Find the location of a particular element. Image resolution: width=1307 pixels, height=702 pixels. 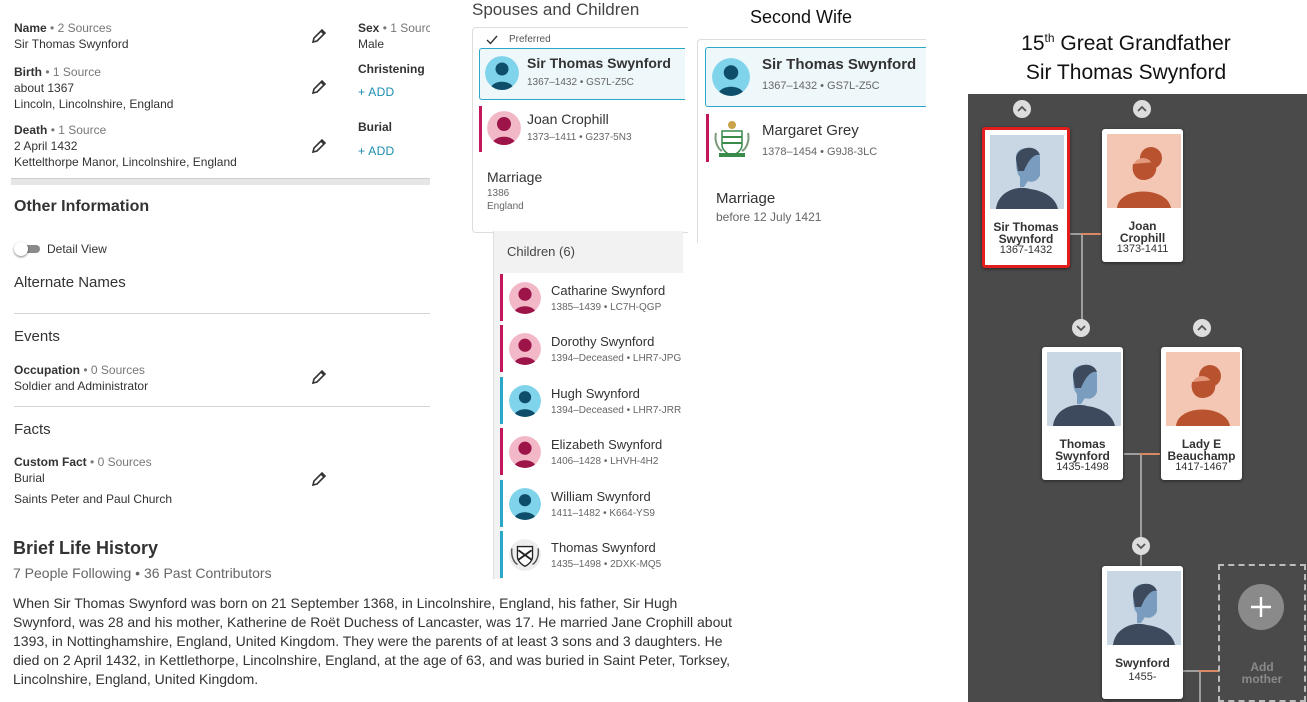

child-row: Catharine Swynford 1385–1439 • LC7H-QGP is located at coordinates (592, 297).